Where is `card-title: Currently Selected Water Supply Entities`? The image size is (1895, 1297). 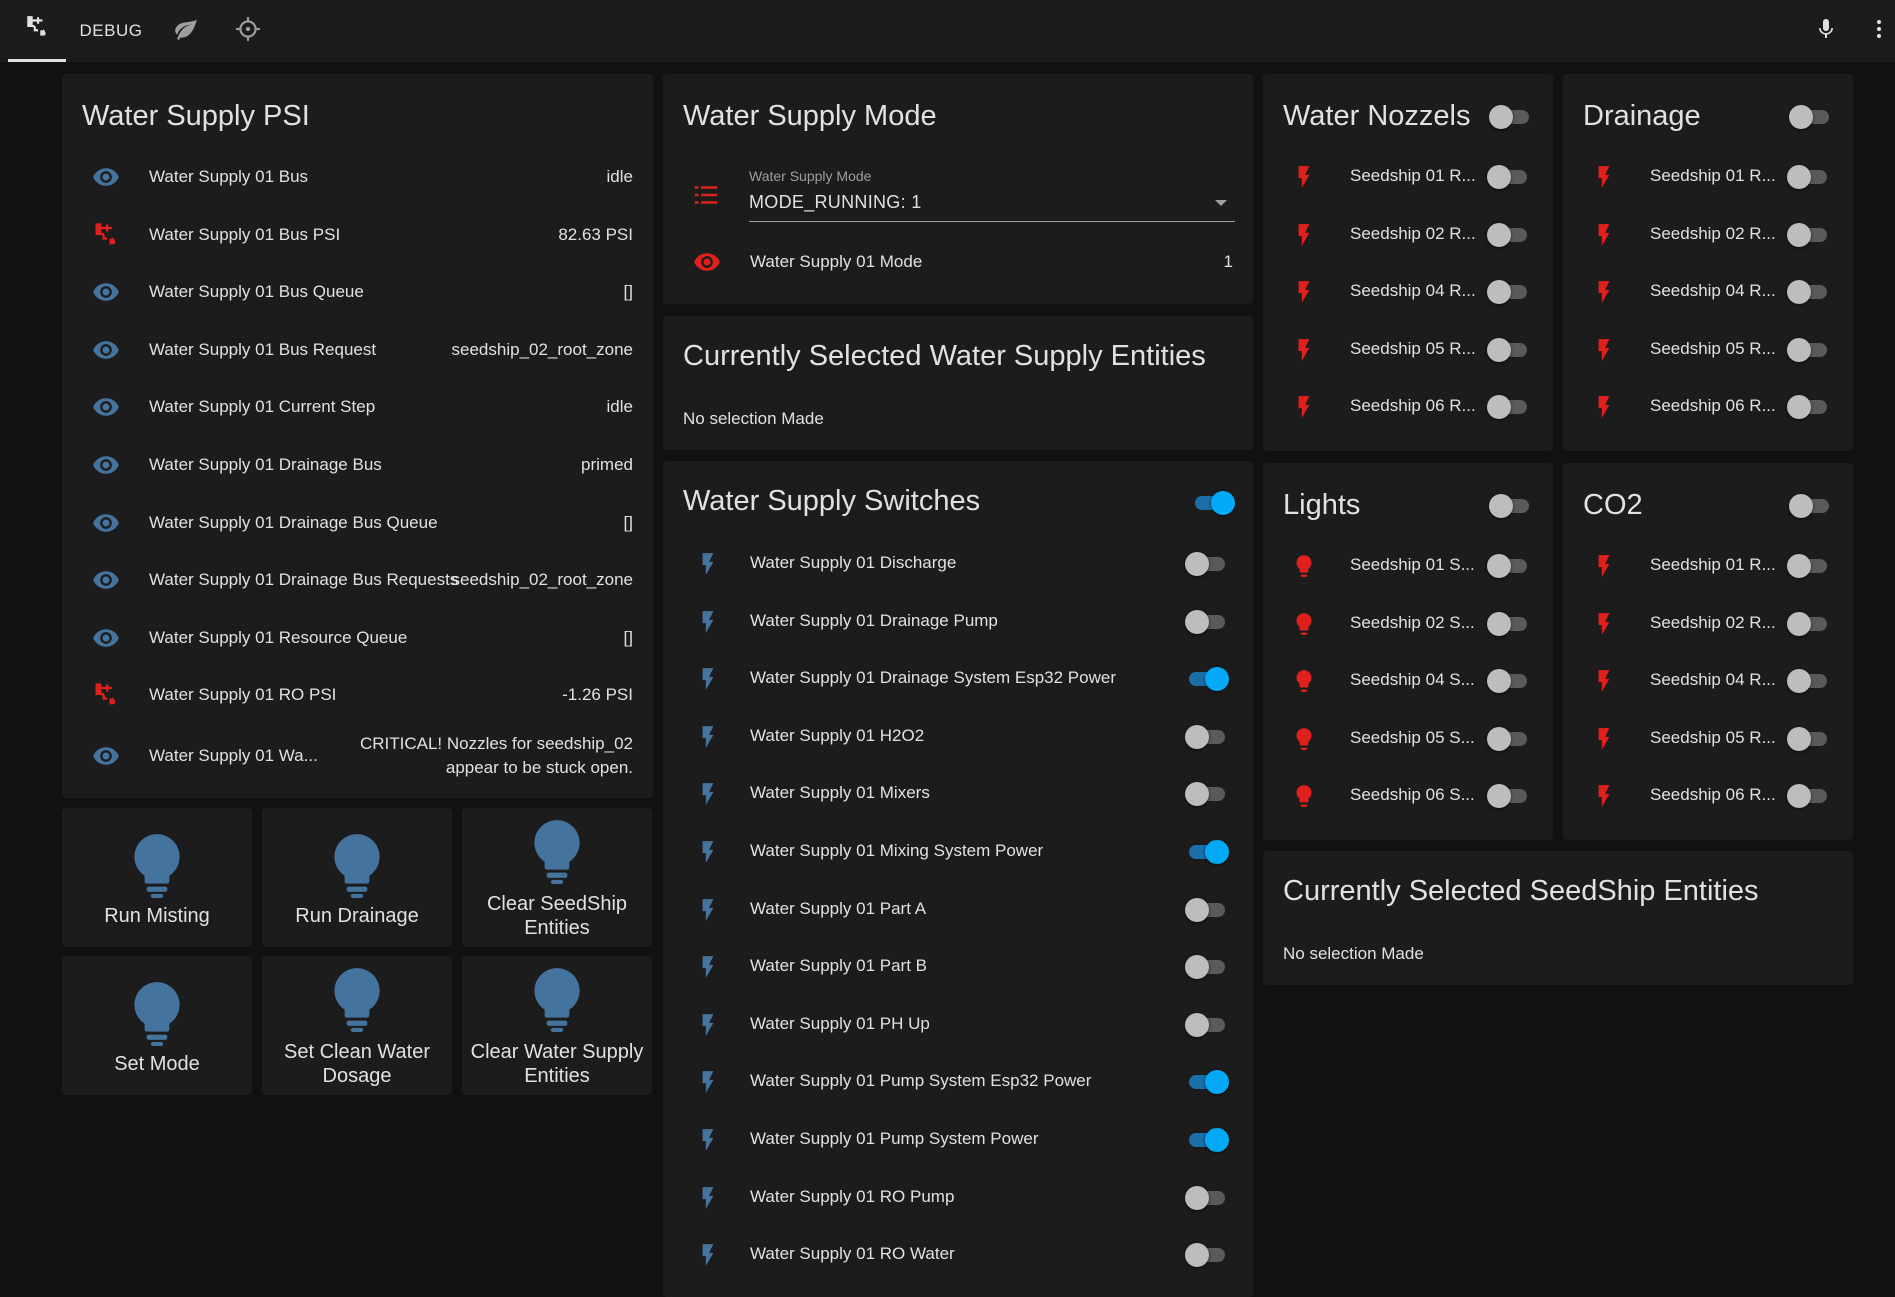 card-title: Currently Selected Water Supply Entities is located at coordinates (944, 356).